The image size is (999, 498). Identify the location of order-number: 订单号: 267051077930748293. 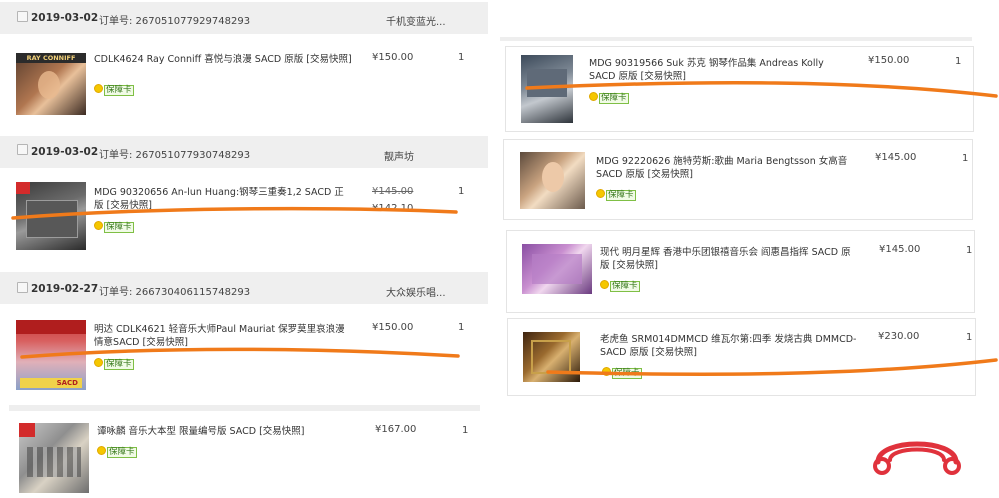
(175, 155).